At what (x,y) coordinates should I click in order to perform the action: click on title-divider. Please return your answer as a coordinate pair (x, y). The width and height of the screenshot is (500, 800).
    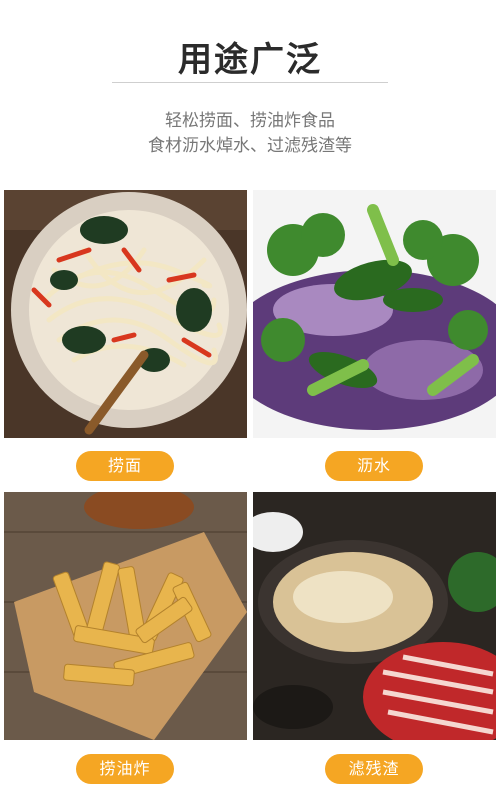
    Looking at the image, I should click on (250, 82).